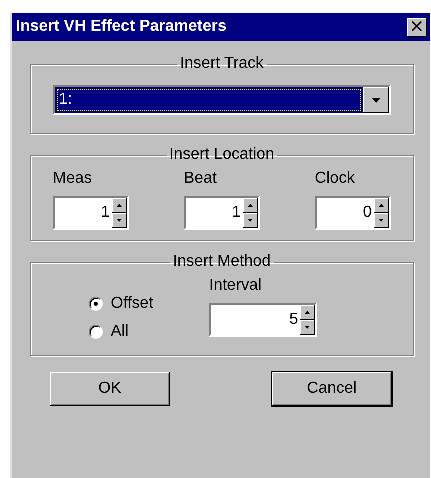 The height and width of the screenshot is (478, 431). I want to click on dropdown-value: 1:, so click(209, 100).